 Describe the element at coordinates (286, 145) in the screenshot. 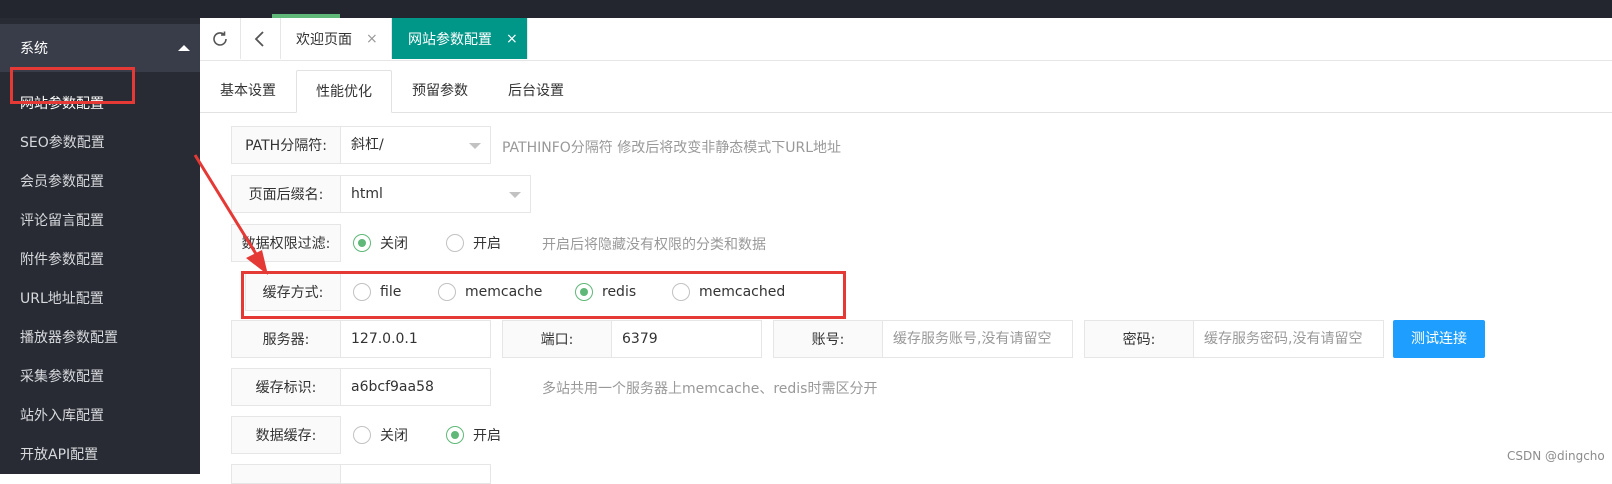

I see `path-separator-label: PATH分隔符:` at that location.